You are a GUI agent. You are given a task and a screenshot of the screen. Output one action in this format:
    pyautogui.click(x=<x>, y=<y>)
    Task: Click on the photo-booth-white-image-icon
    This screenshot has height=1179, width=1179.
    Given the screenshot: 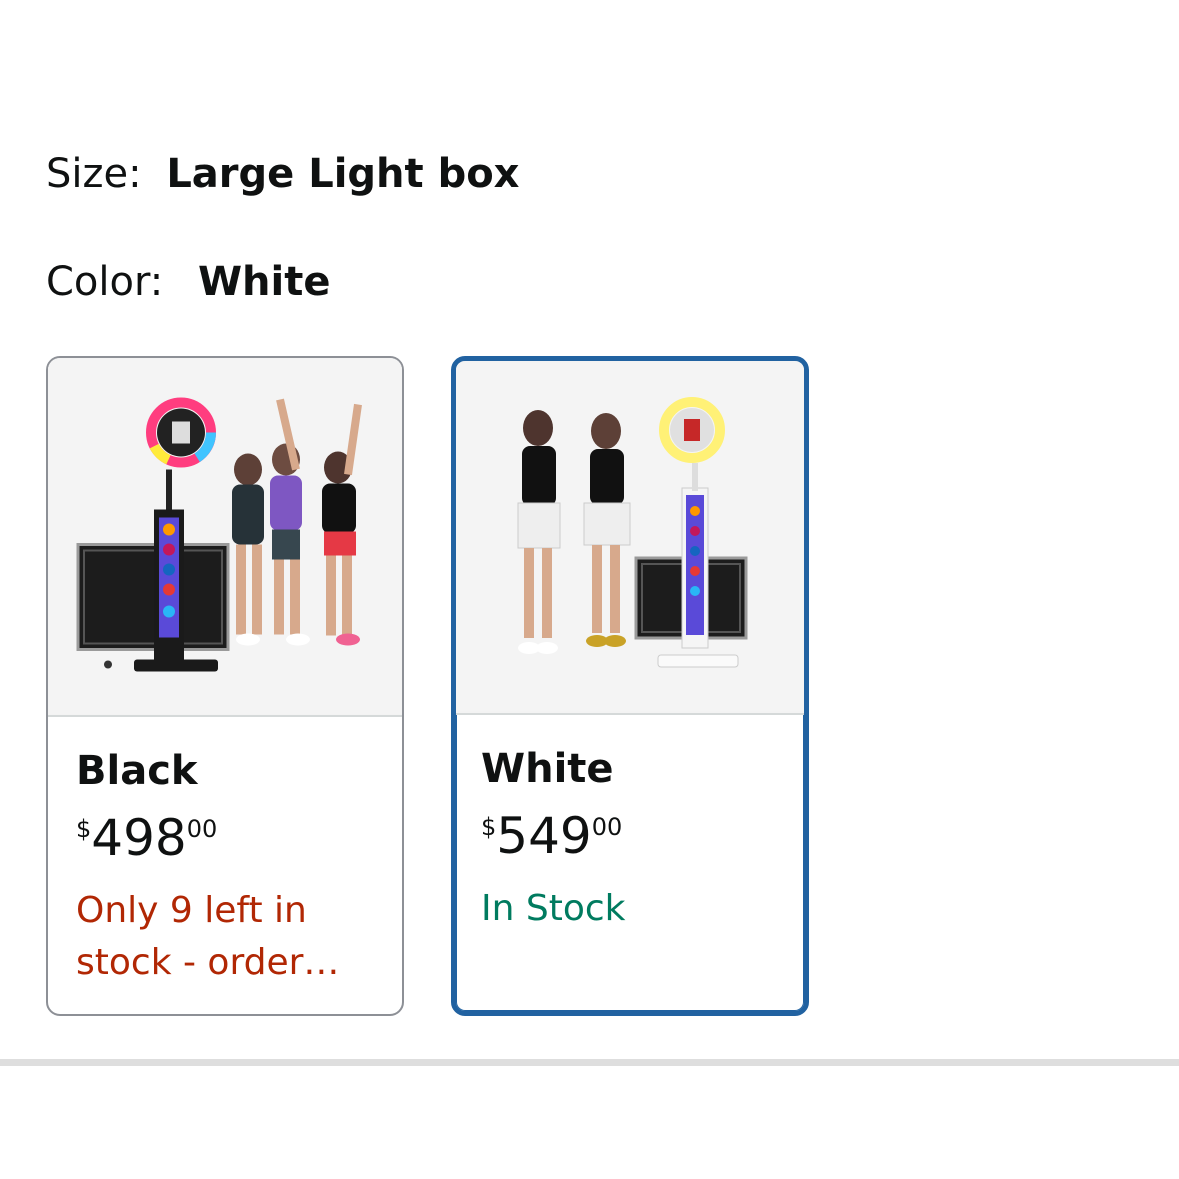 What is the action you would take?
    pyautogui.click(x=630, y=538)
    